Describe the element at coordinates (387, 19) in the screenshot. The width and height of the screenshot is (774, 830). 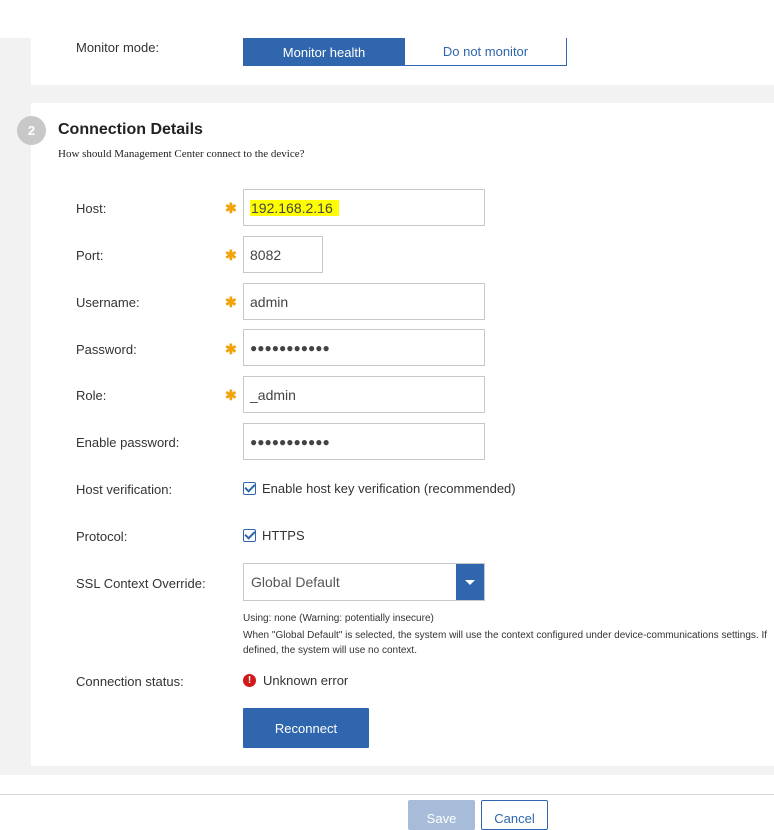
I see `page-top-area` at that location.